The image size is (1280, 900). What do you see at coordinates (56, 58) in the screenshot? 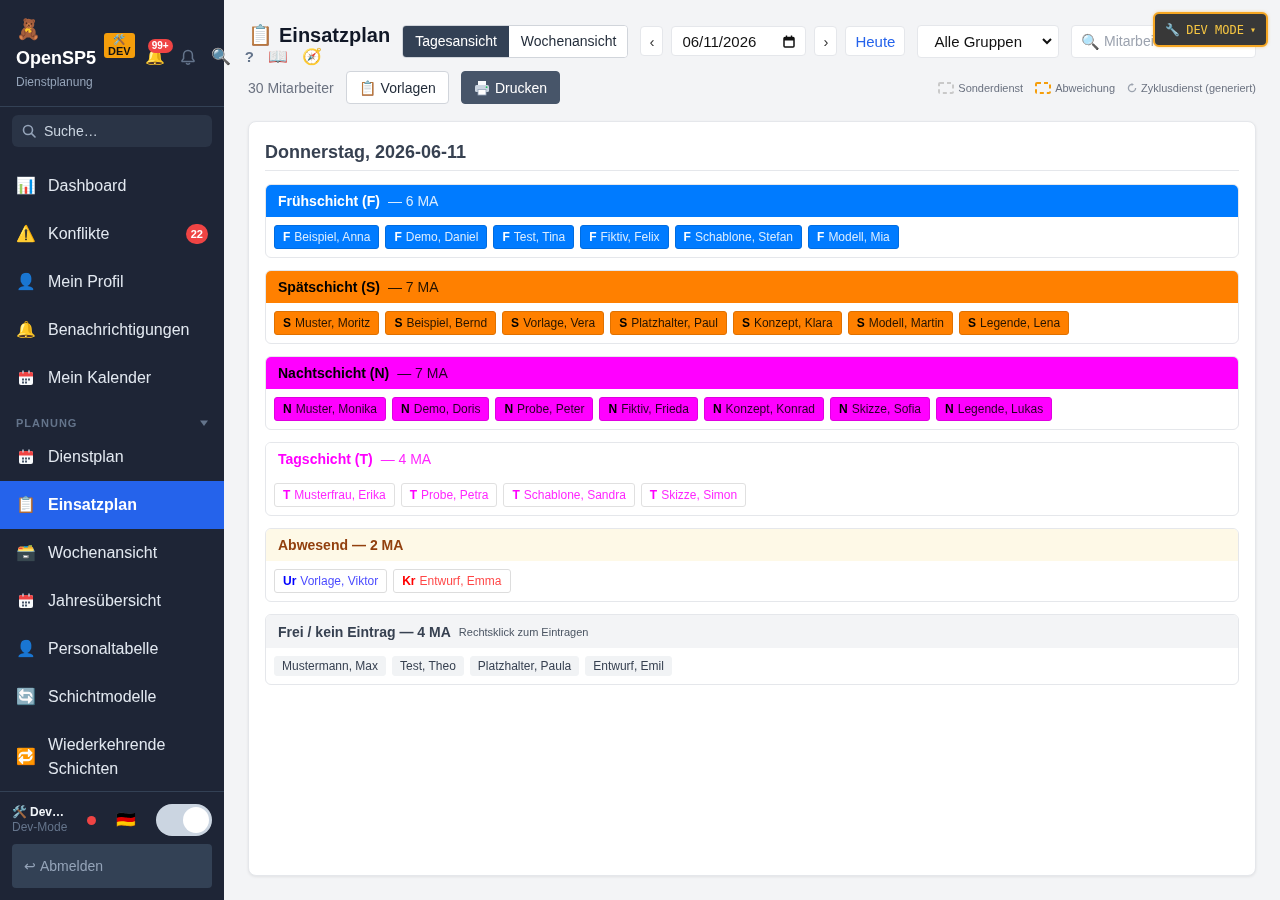
I see `app-name: OpenSP5` at bounding box center [56, 58].